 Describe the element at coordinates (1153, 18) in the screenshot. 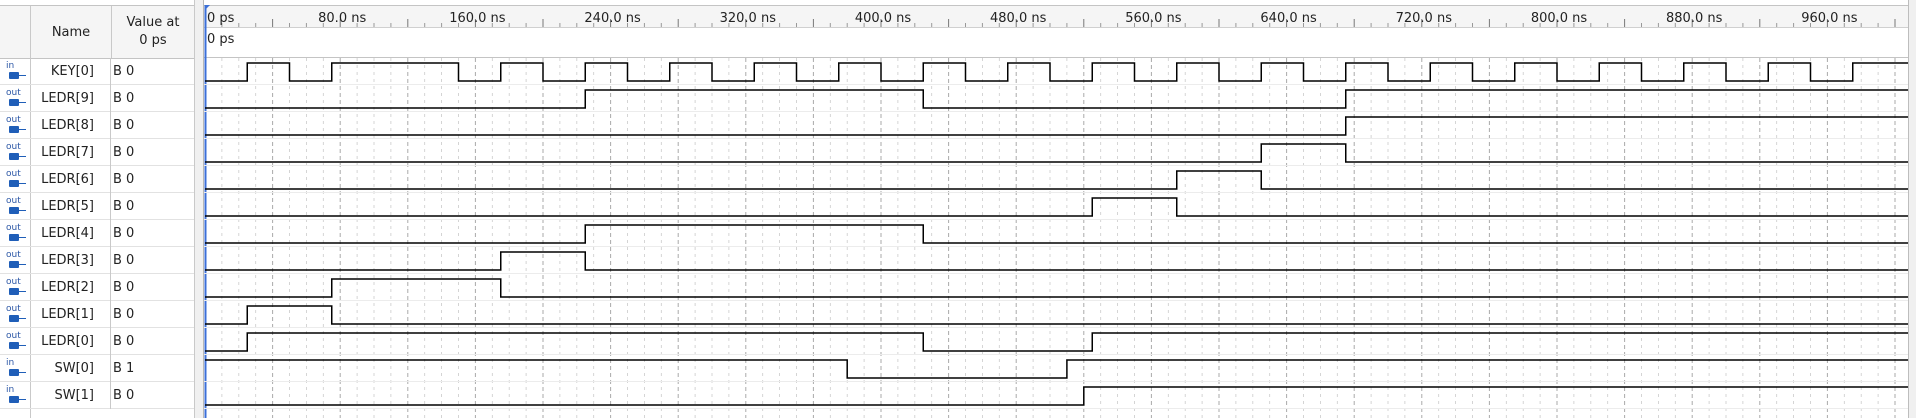

I see `time-tick-label: 560.0 ns` at that location.